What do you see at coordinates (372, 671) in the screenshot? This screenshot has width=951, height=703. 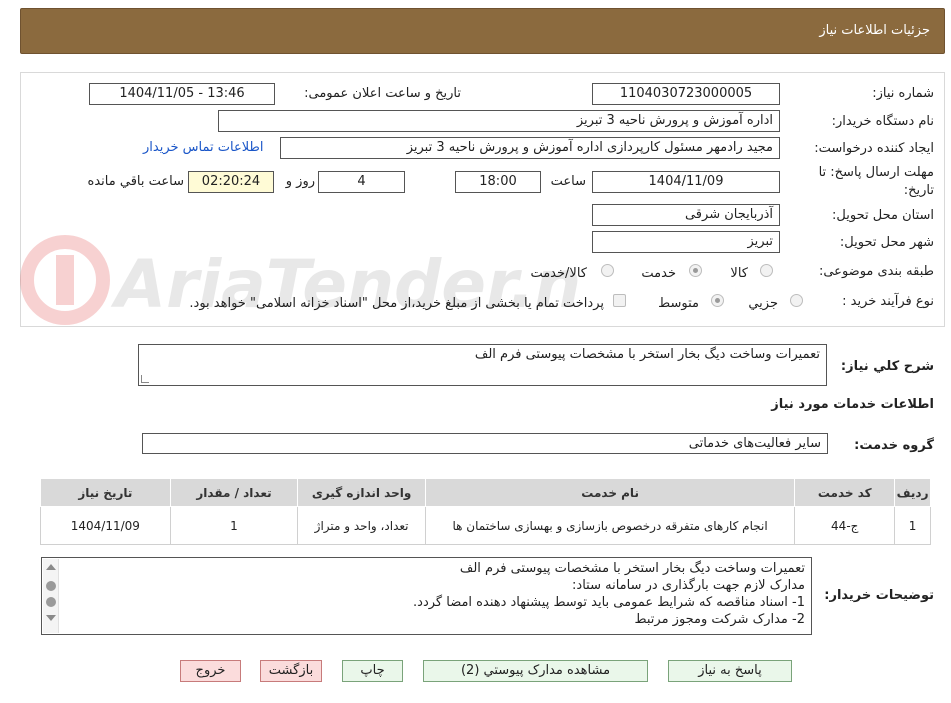 I see `print-button: چاپ` at bounding box center [372, 671].